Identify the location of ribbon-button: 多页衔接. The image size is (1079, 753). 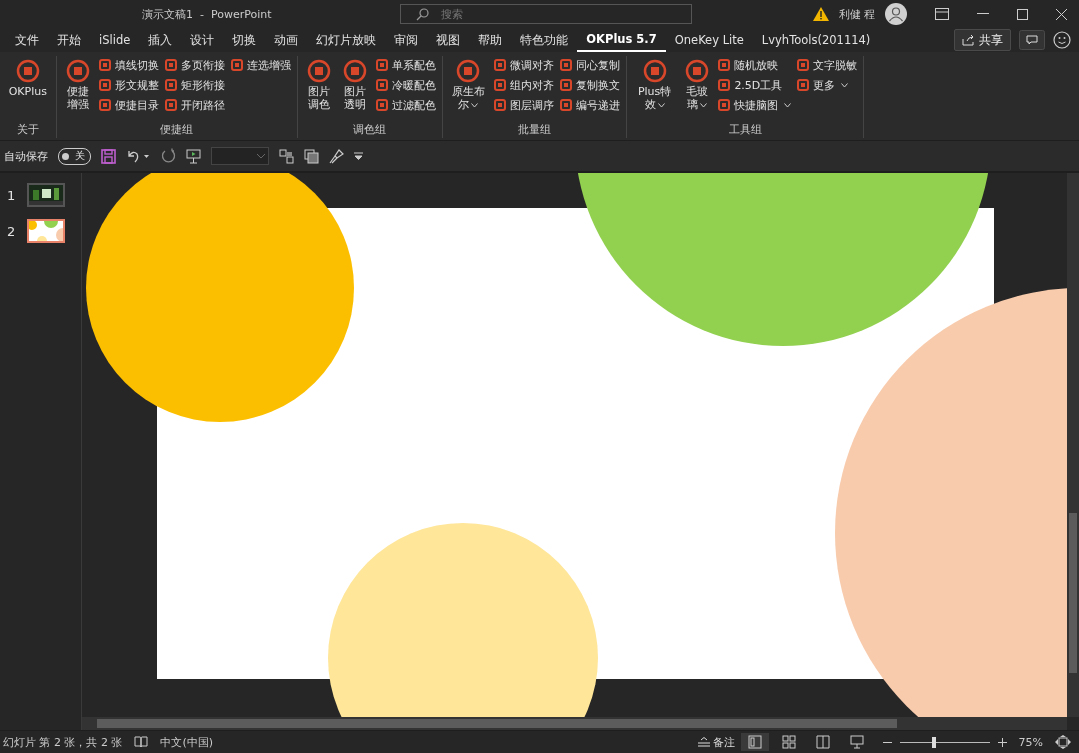
(194, 65).